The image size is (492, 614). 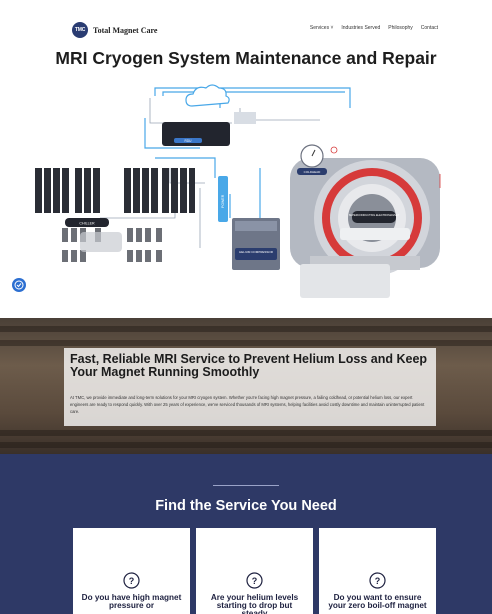 I want to click on chiller-label: CHILLER, so click(x=87, y=224).